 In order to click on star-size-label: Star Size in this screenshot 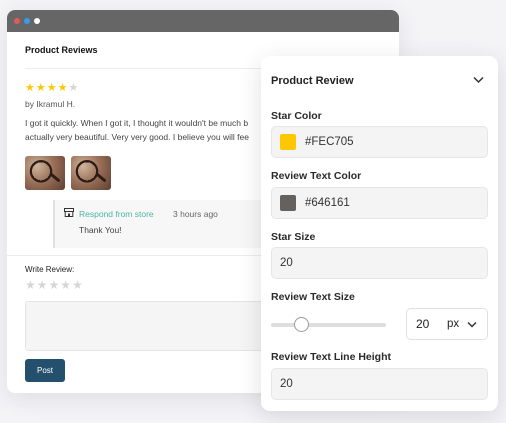, I will do `click(293, 237)`.